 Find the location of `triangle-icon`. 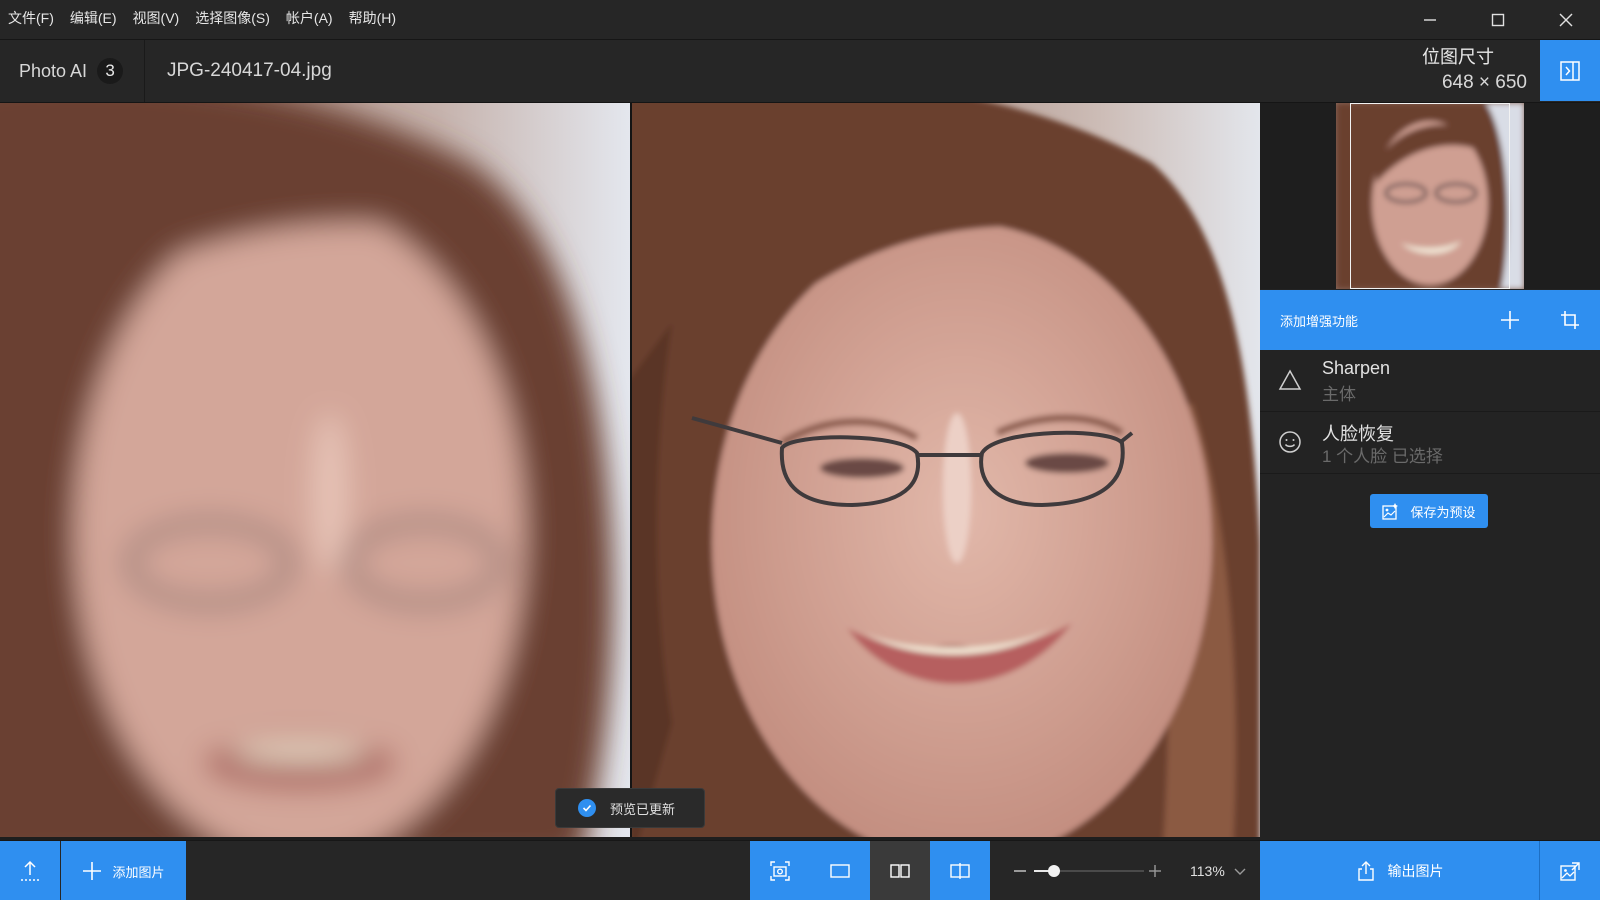

triangle-icon is located at coordinates (1290, 379).